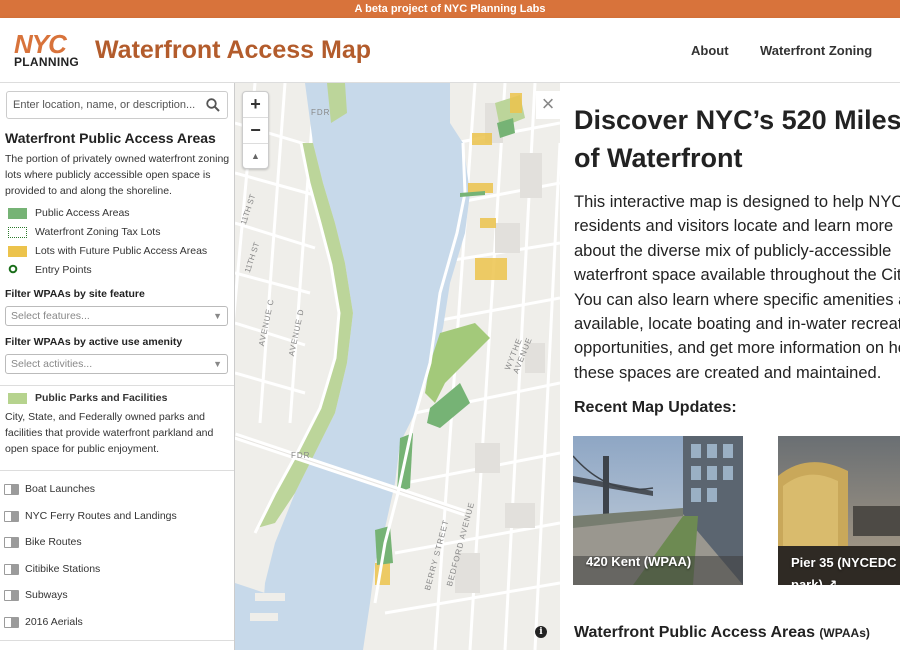 The height and width of the screenshot is (650, 900). I want to click on legend-label: Public Access Areas, so click(82, 213).